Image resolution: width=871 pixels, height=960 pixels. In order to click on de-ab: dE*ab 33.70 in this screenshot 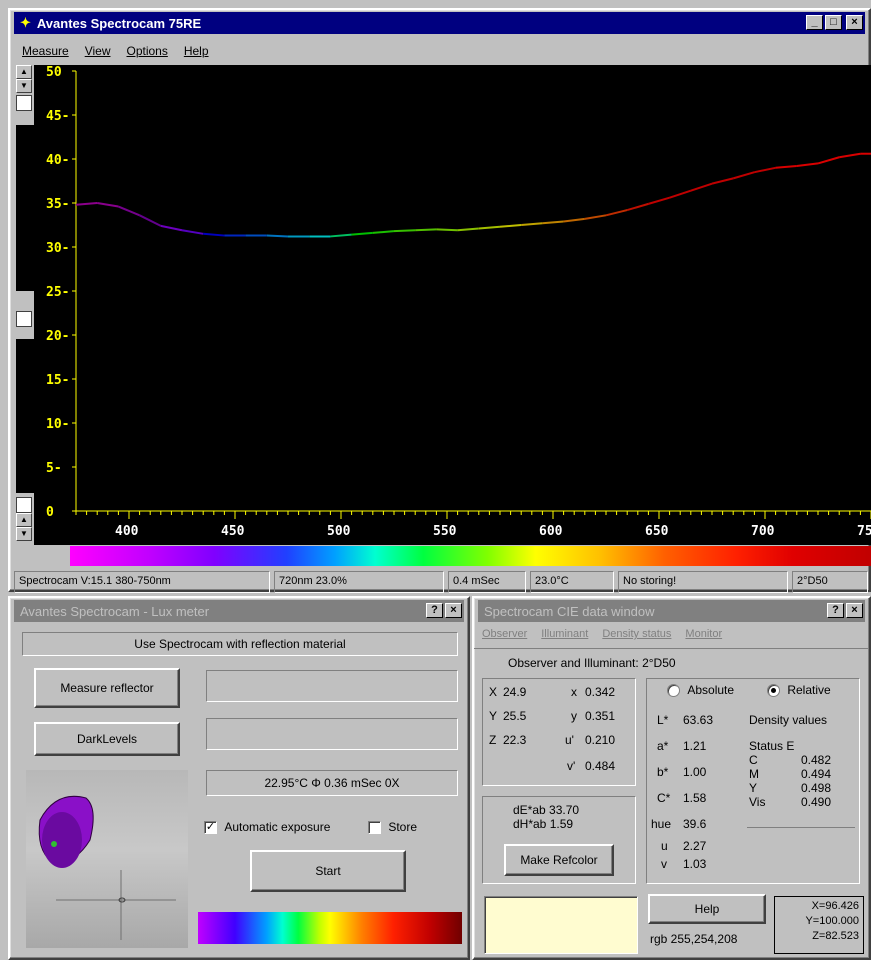, I will do `click(546, 810)`.